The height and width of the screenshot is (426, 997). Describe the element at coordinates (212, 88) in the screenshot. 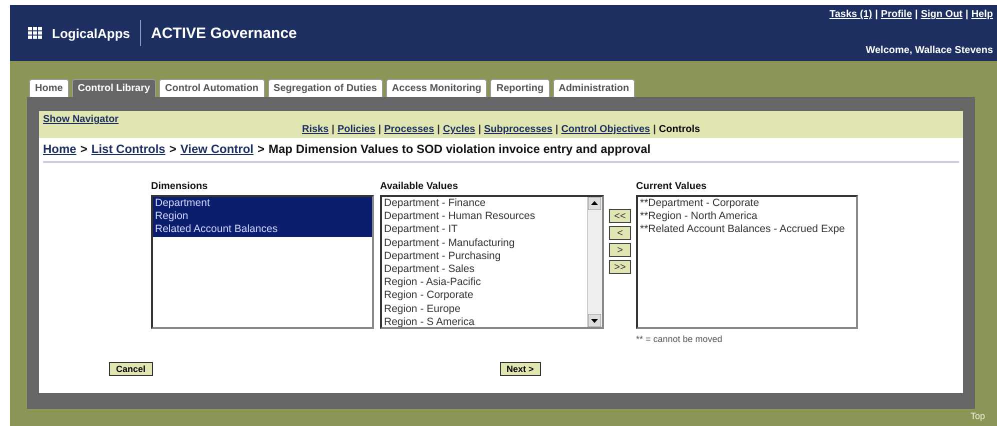

I see `nav-tab: Control Automation` at that location.